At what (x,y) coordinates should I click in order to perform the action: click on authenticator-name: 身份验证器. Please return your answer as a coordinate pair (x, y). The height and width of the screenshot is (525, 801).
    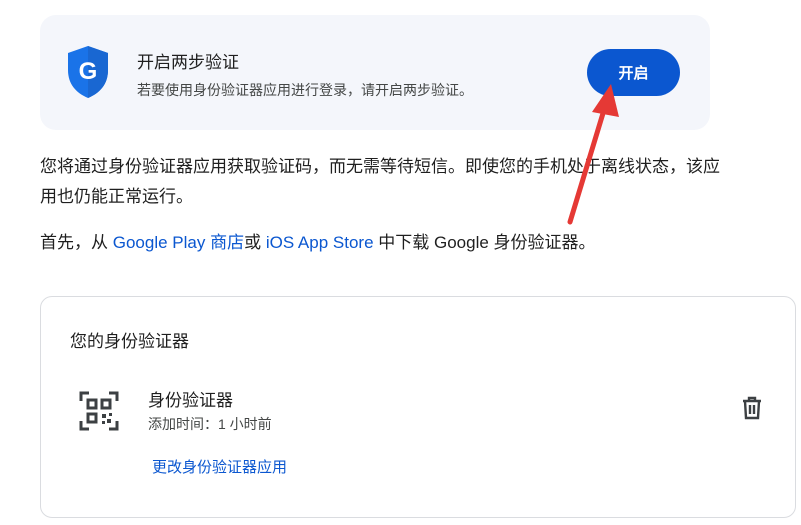
    Looking at the image, I should click on (190, 400).